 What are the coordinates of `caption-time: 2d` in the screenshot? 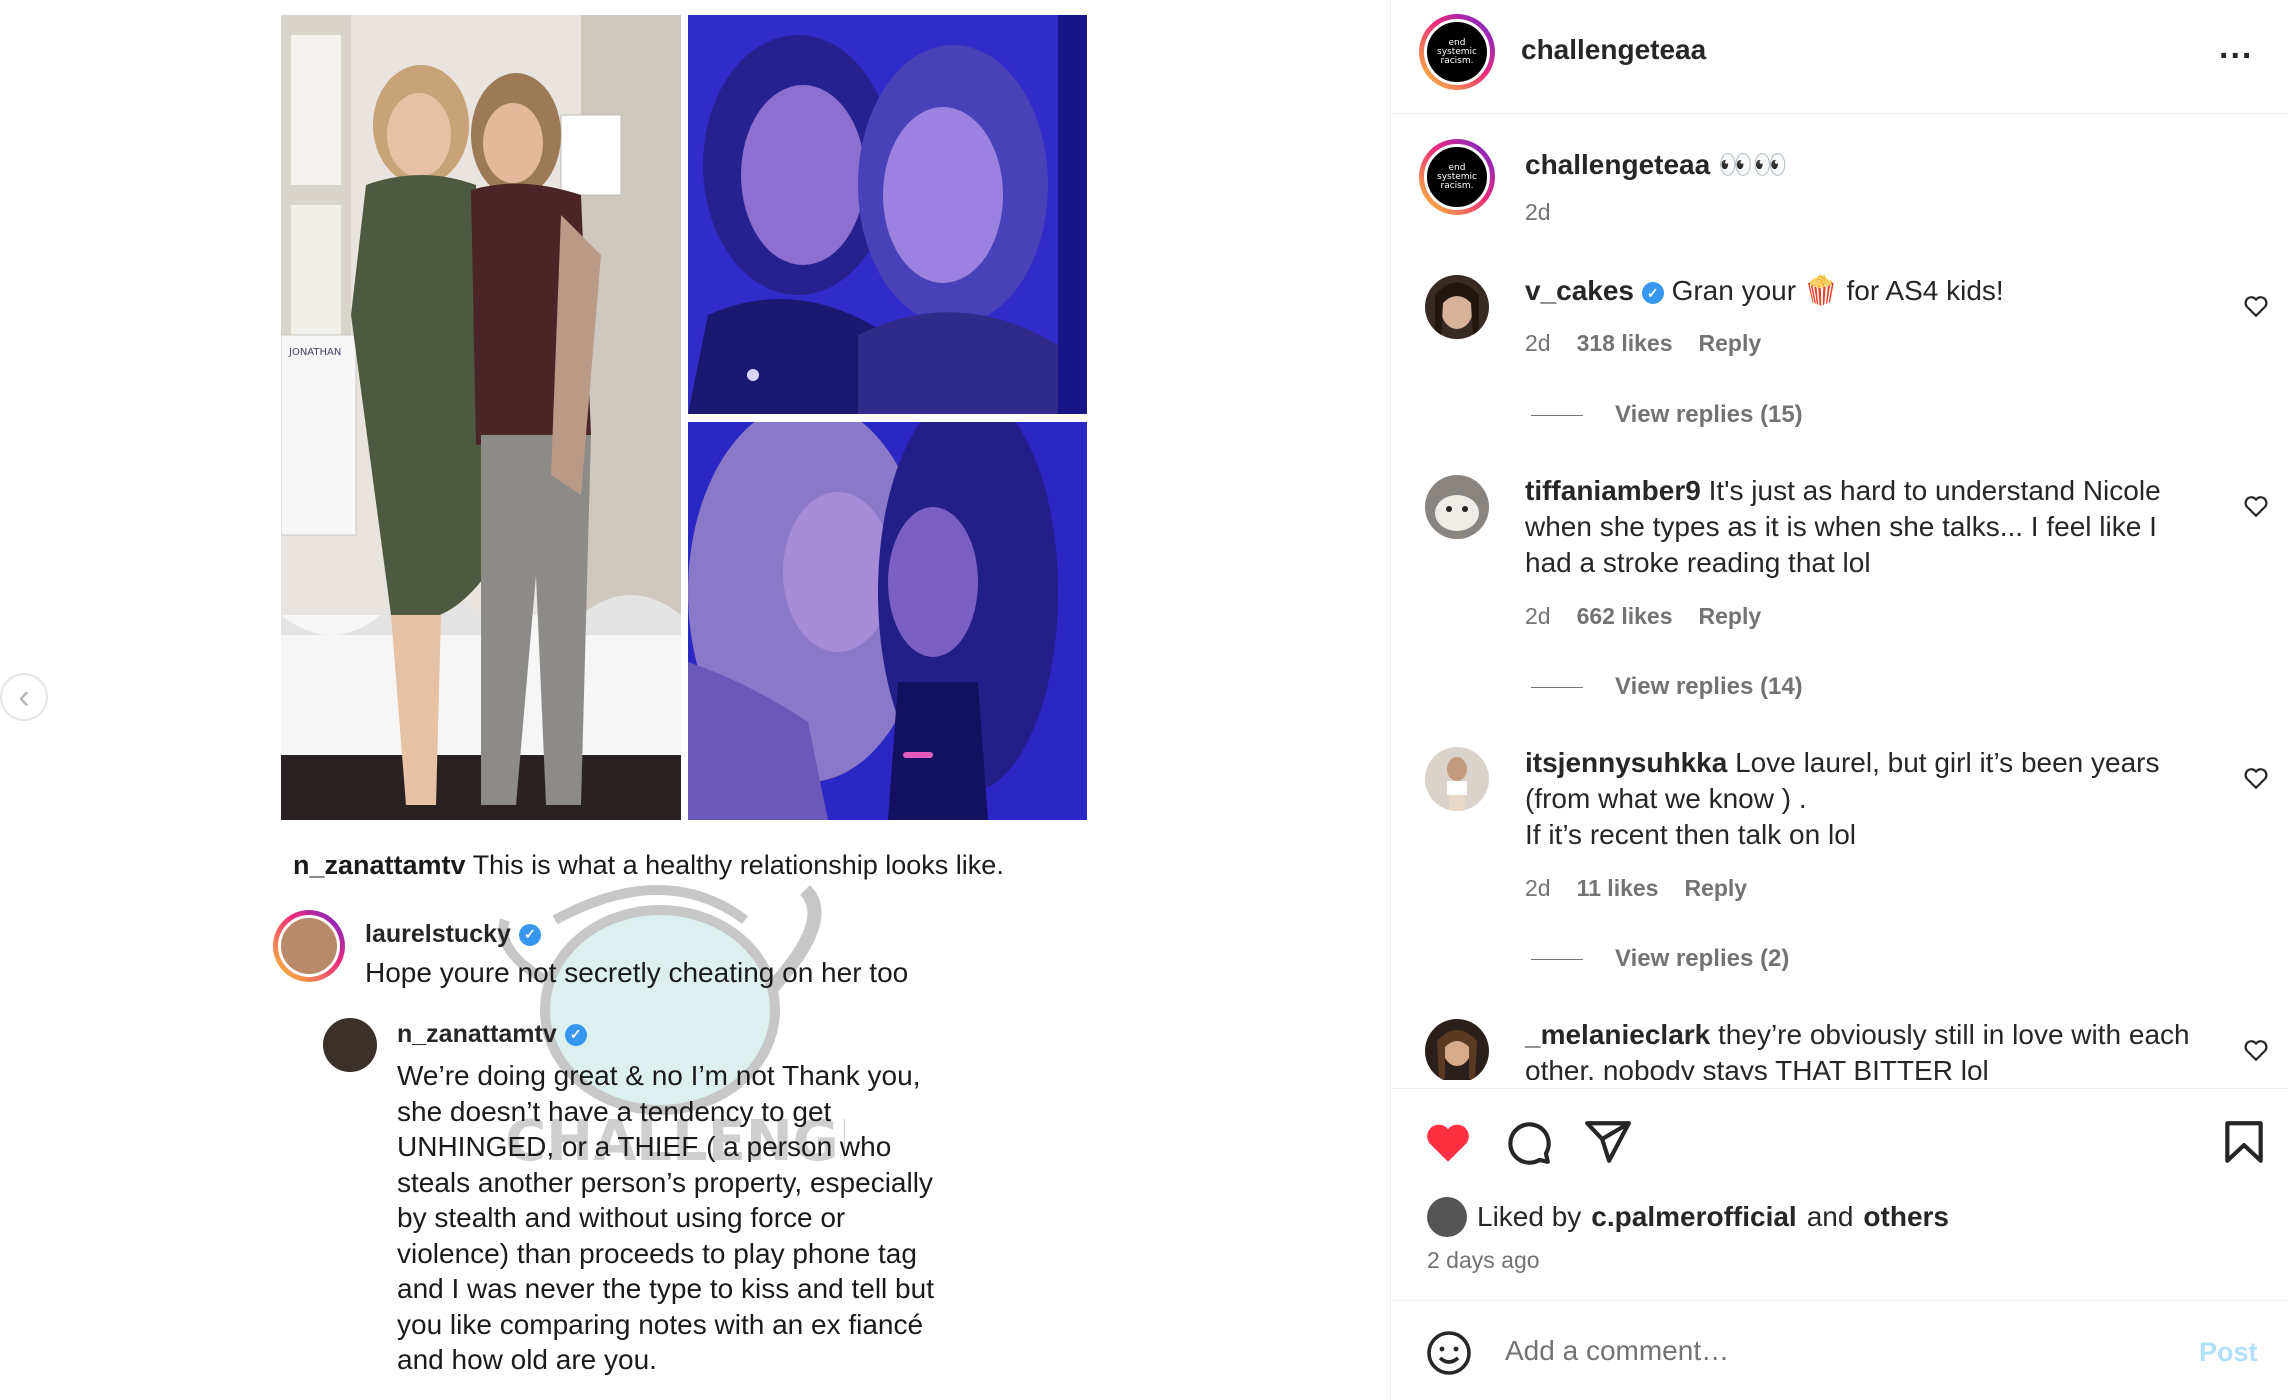 It's located at (1538, 212).